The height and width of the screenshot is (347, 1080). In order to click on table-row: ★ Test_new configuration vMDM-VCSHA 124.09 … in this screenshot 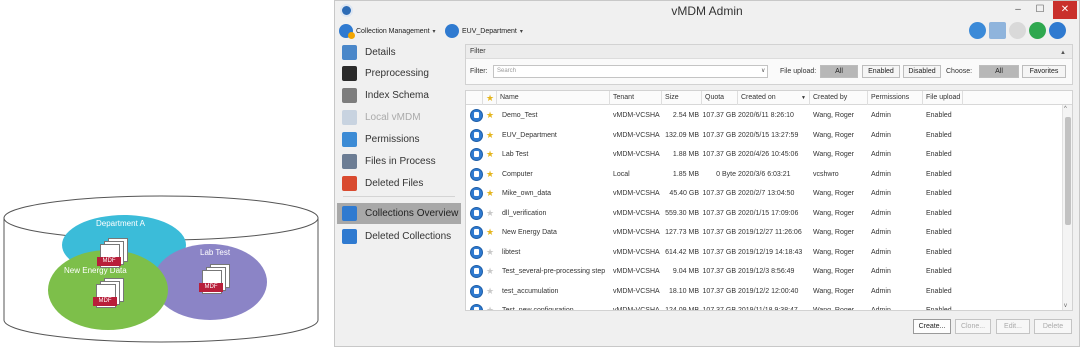, I will do `click(764, 306)`.